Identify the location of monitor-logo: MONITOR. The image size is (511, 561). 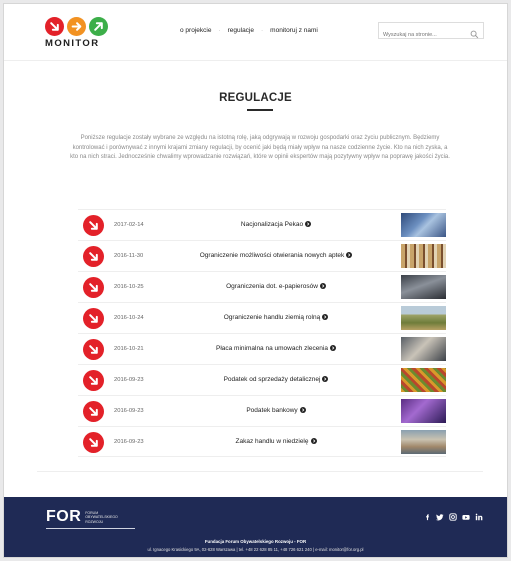
(80, 35).